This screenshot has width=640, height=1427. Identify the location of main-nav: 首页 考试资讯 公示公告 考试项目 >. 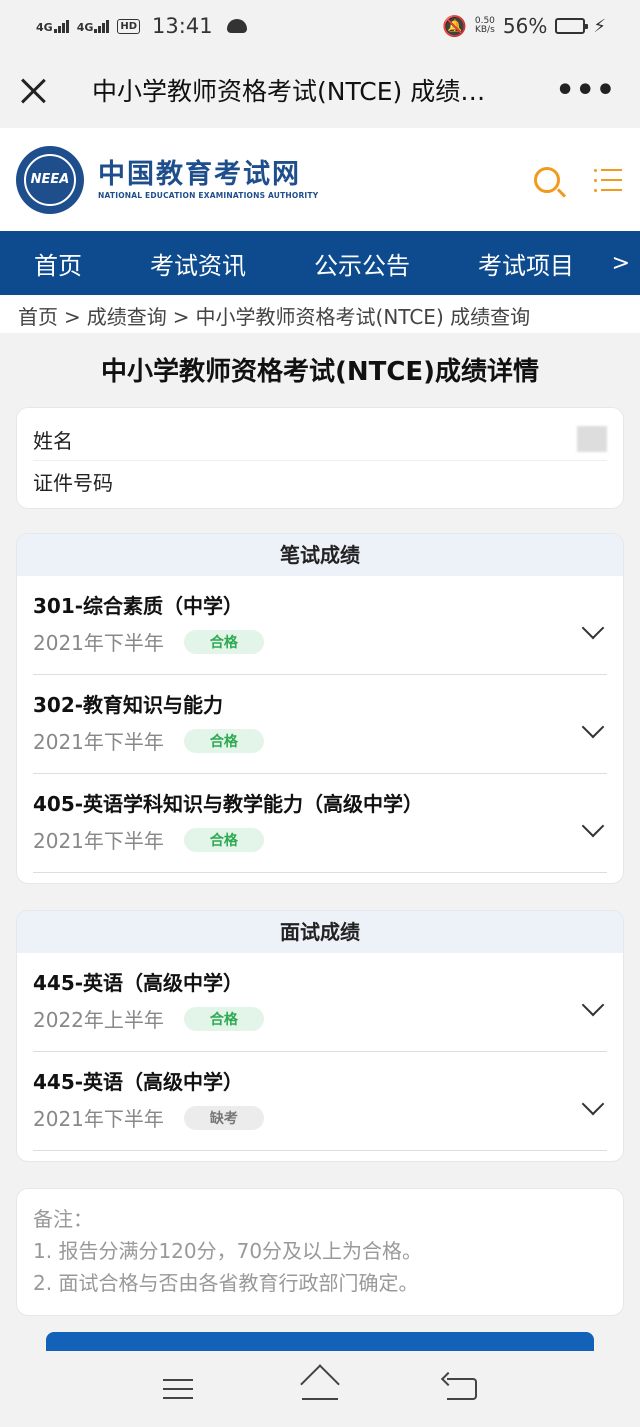
(320, 263).